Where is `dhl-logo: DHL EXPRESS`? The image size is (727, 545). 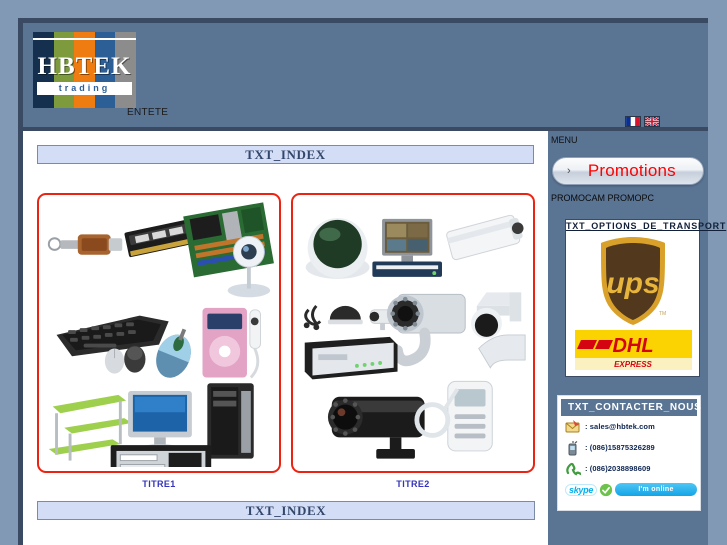 dhl-logo: DHL EXPRESS is located at coordinates (633, 350).